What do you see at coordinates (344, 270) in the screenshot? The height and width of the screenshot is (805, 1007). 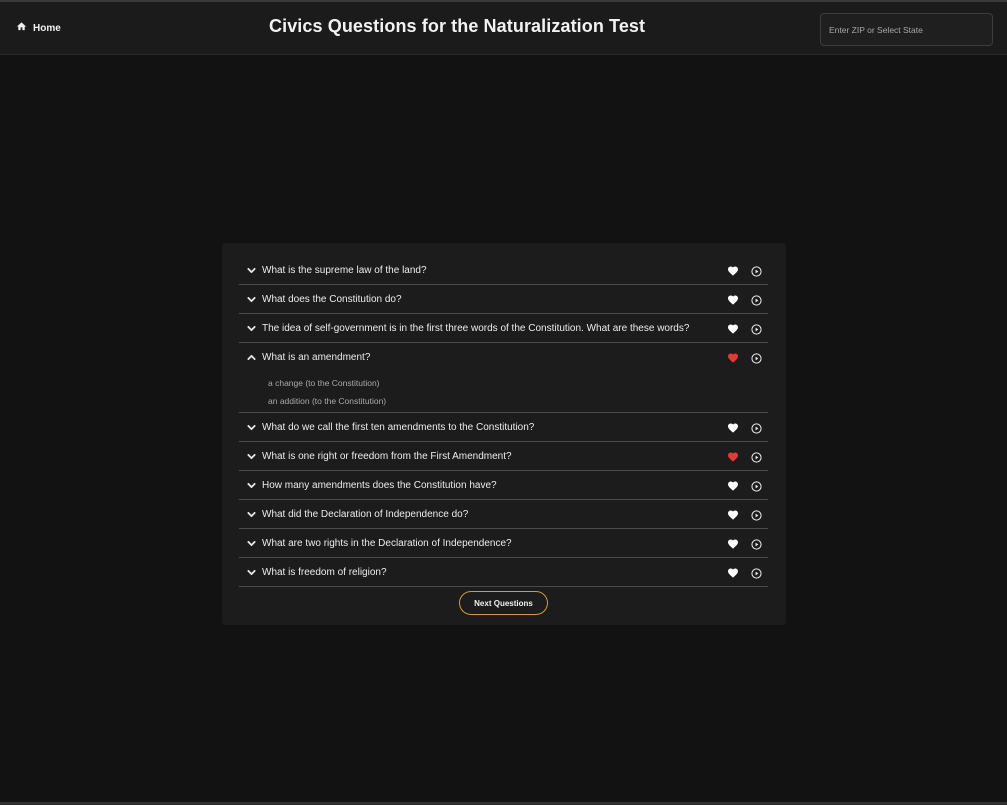 I see `question-text: What is the supreme law of the land?` at bounding box center [344, 270].